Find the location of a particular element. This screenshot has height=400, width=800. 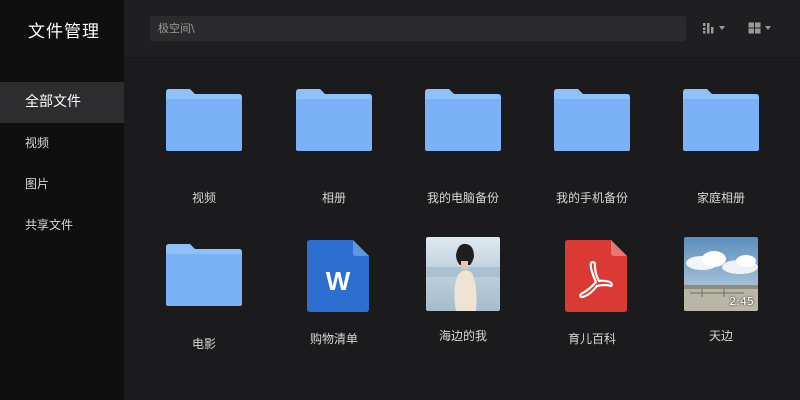

grid-view-icon is located at coordinates (754, 28).